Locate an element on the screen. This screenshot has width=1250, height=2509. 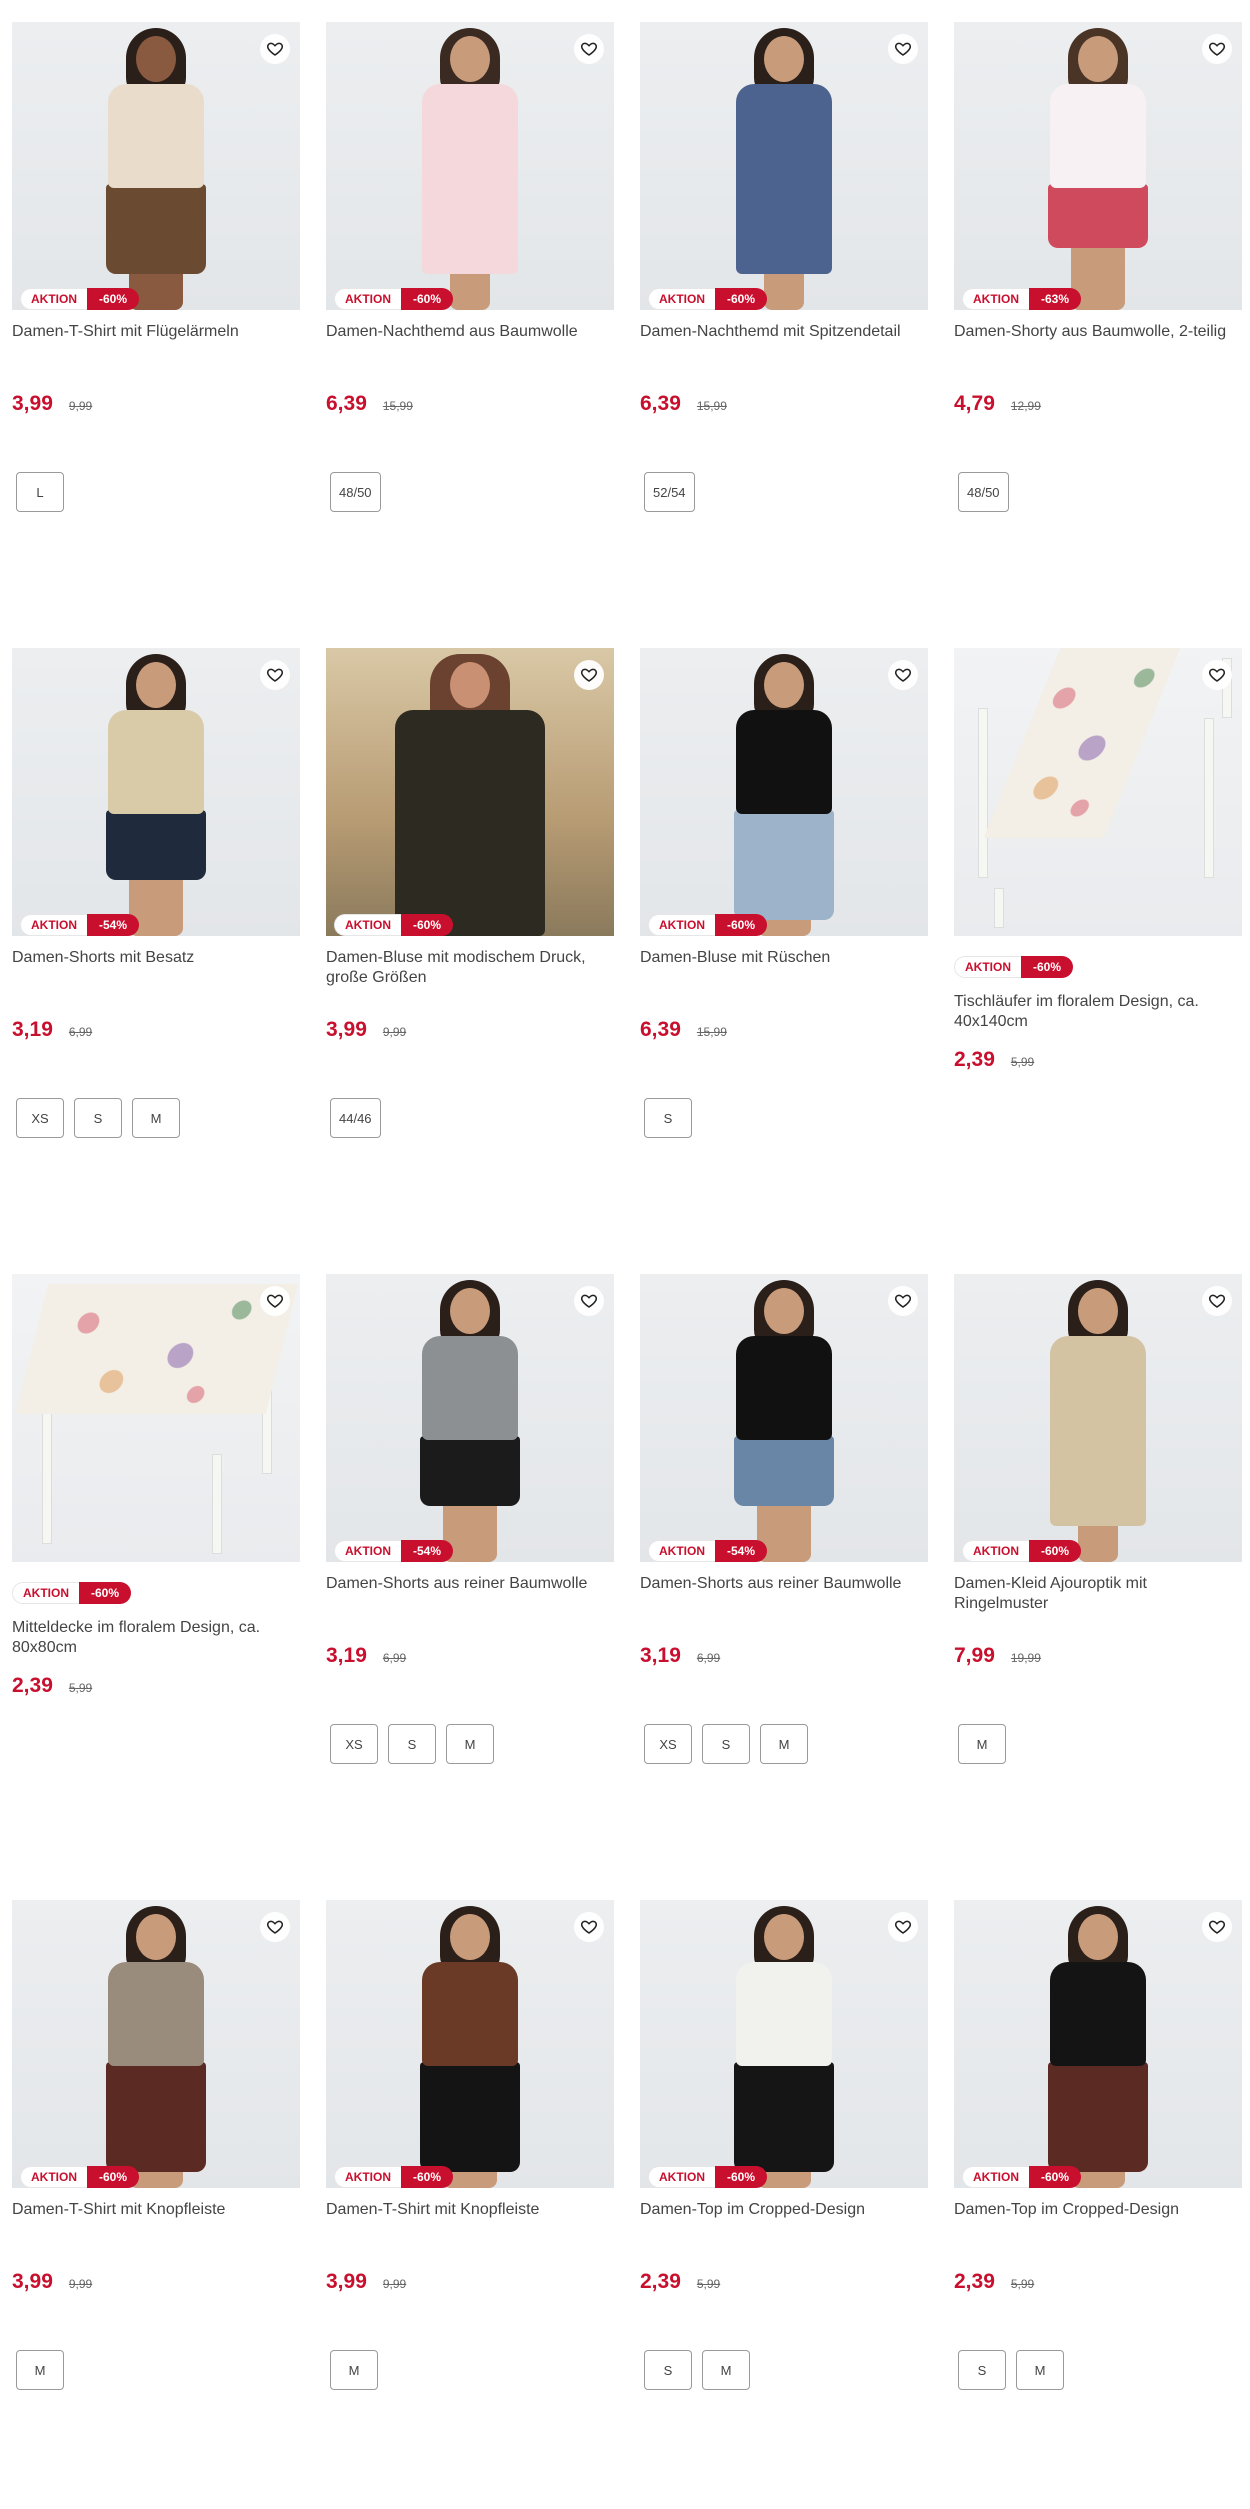
product-title: Damen-Kleid Ajouroptik mit Ringelmuster is located at coordinates (1098, 1594).